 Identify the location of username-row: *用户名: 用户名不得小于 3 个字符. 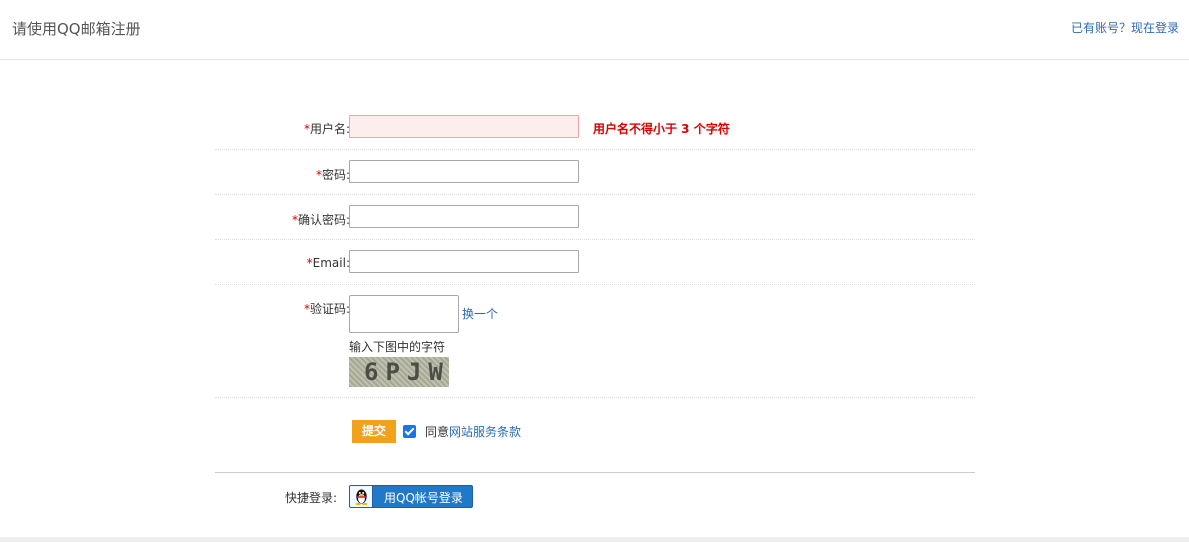
(595, 127).